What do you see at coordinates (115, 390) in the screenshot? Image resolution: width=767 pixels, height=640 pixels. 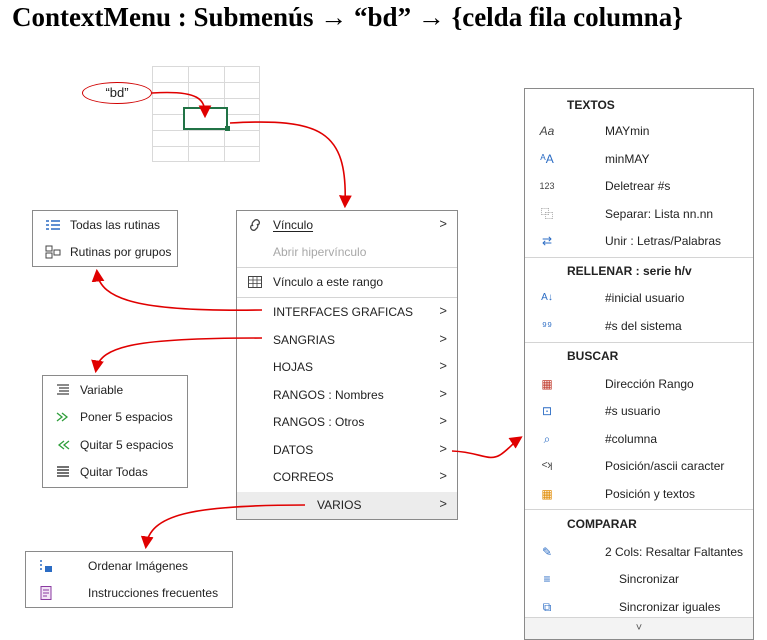 I see `menu-item-variable: Variable` at bounding box center [115, 390].